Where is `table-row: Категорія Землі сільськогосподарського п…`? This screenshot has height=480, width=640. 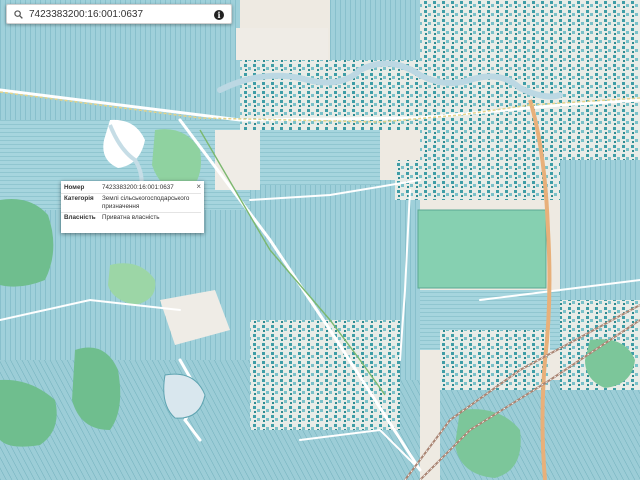
table-row: Категорія Землі сільськогосподарського п… is located at coordinates (131, 203).